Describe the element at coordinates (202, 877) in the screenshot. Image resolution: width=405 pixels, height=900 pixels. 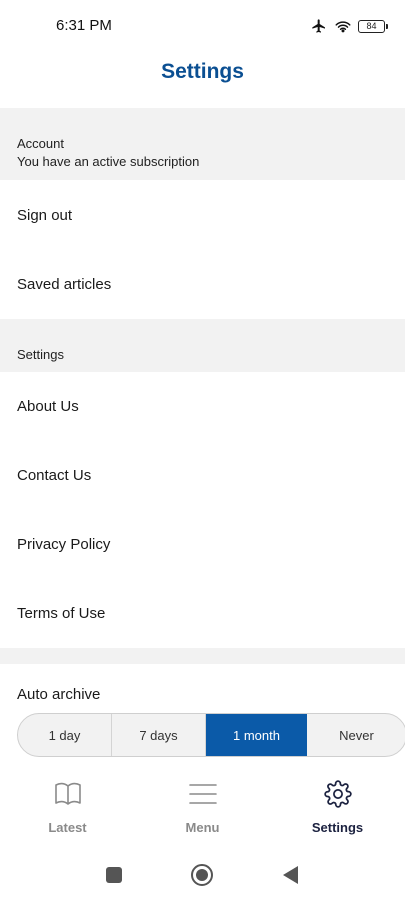
I see `home-button` at that location.